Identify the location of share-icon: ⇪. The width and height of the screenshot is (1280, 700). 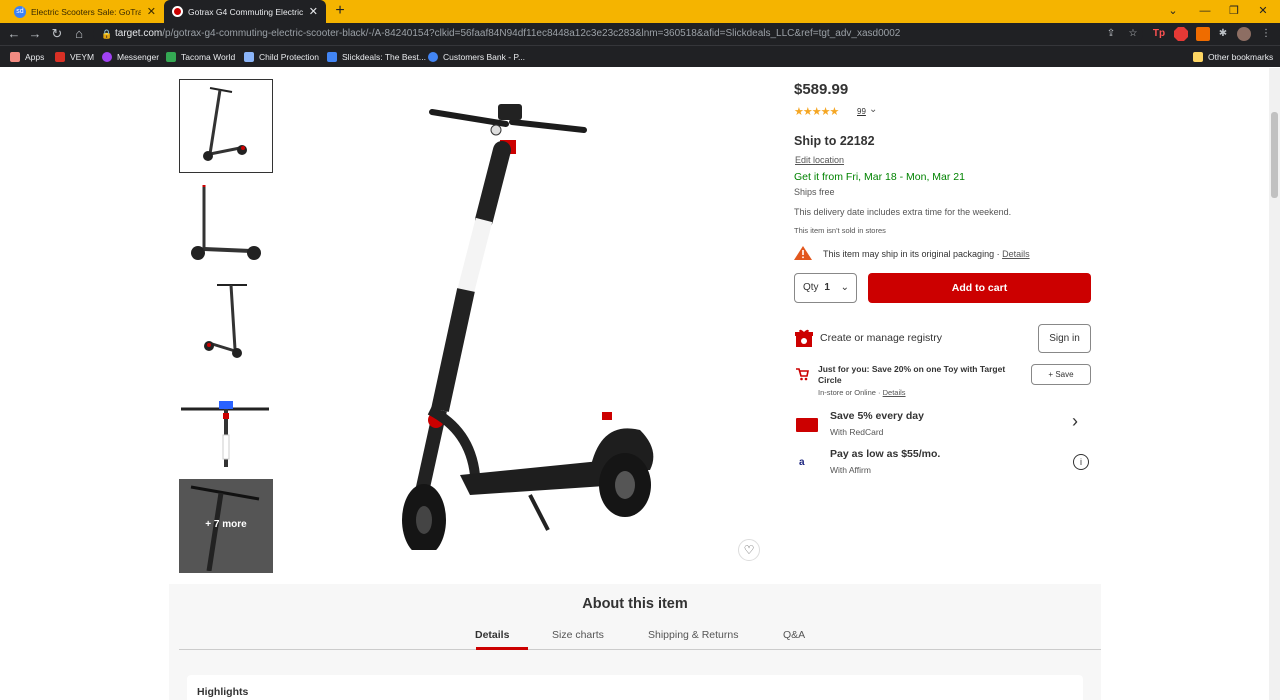
(1111, 34).